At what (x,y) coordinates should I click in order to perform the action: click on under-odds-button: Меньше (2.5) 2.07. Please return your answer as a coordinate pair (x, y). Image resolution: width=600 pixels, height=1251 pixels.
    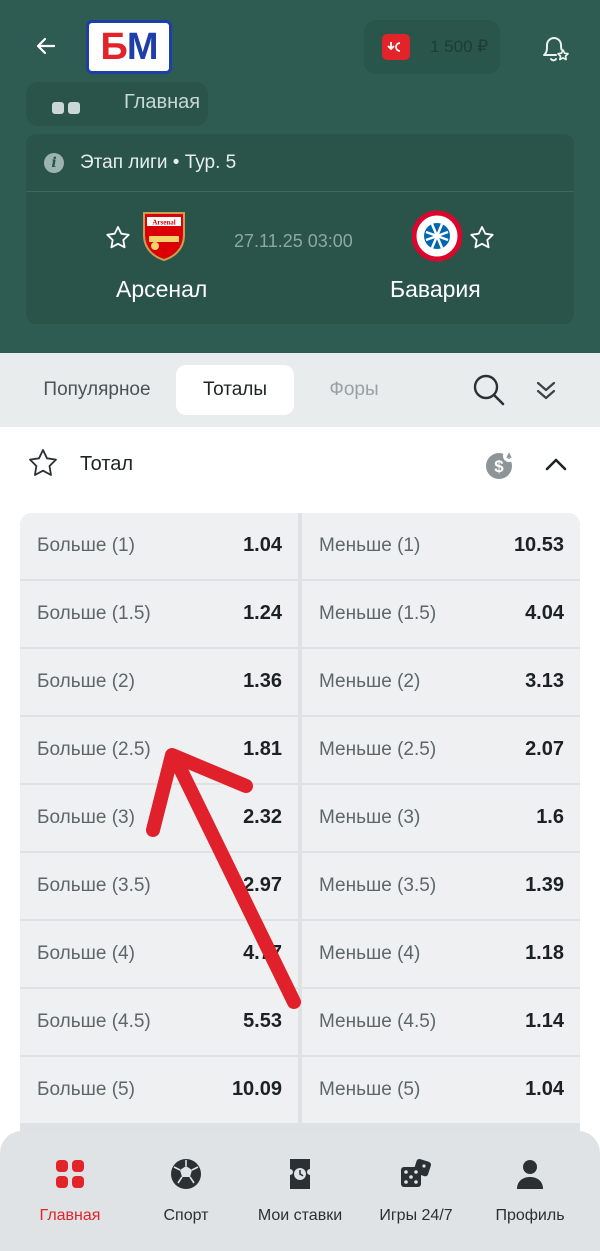
    Looking at the image, I should click on (441, 750).